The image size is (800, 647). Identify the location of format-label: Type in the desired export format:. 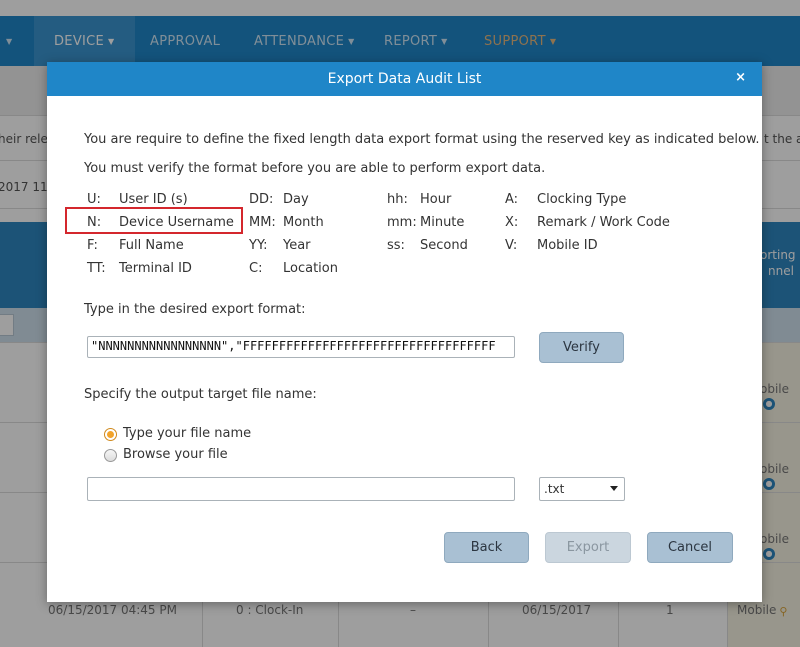
(195, 309).